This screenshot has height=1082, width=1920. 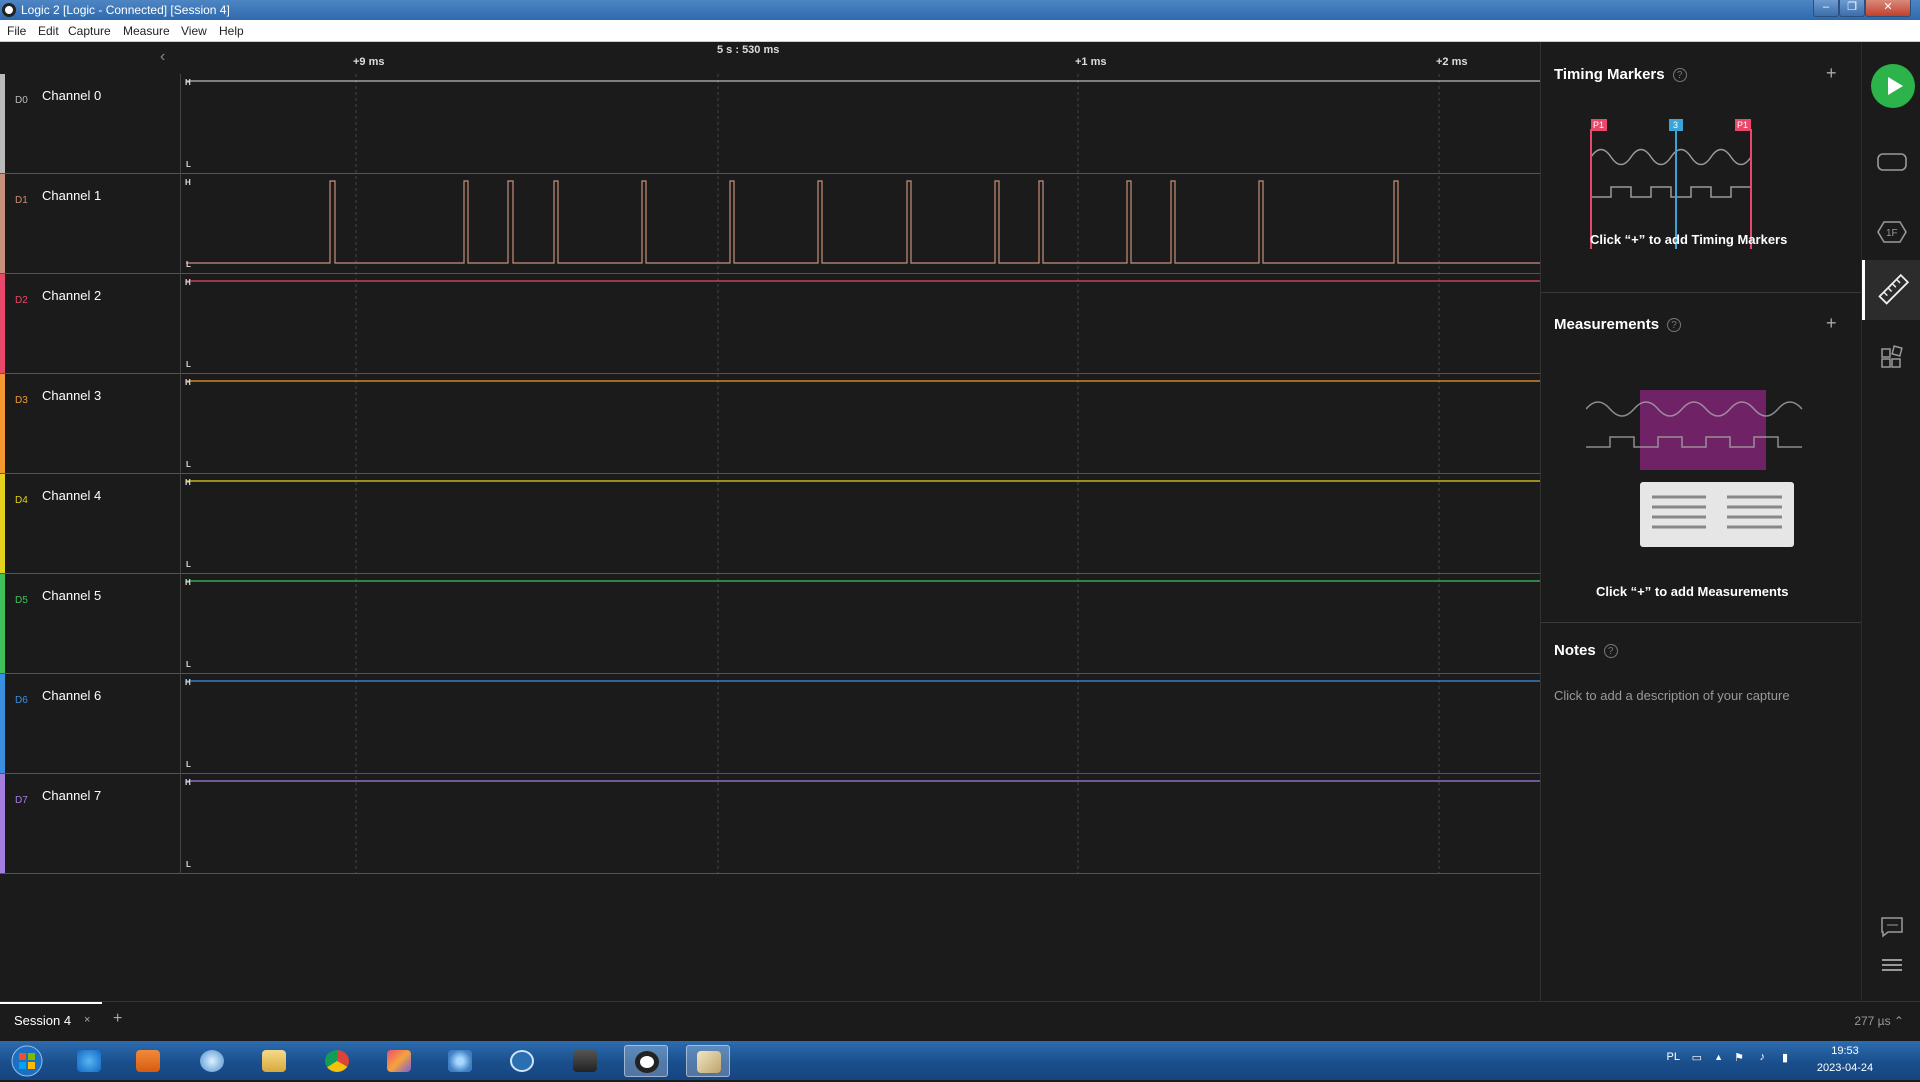 What do you see at coordinates (1091, 62) in the screenshot?
I see `timeline-tick-label: +1 ms` at bounding box center [1091, 62].